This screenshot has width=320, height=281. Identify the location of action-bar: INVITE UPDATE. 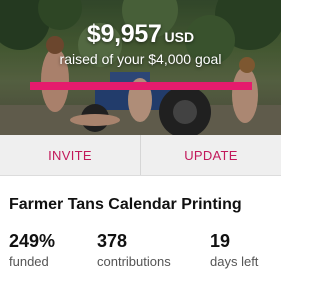
(140, 155).